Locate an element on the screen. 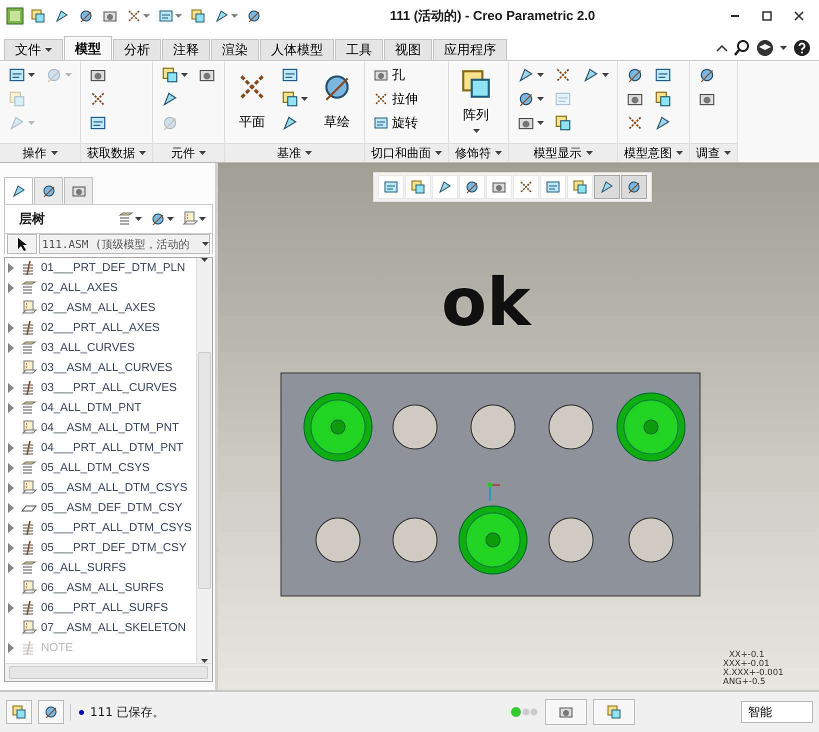 The width and height of the screenshot is (819, 732). ribbon-group-label: 获取数据 is located at coordinates (116, 152).